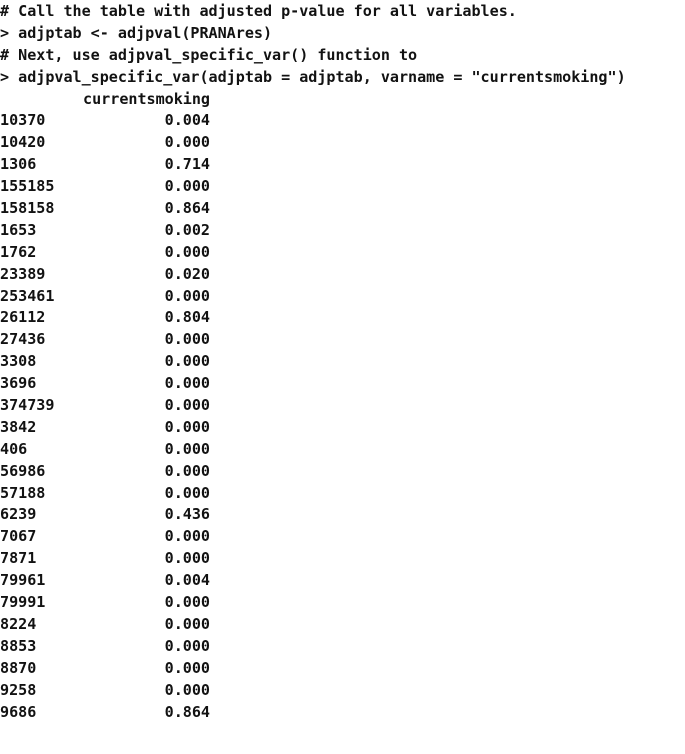  Describe the element at coordinates (136, 32) in the screenshot. I see `console-line-command-1: > adjptab <- adjpval(PRANAres)` at that location.